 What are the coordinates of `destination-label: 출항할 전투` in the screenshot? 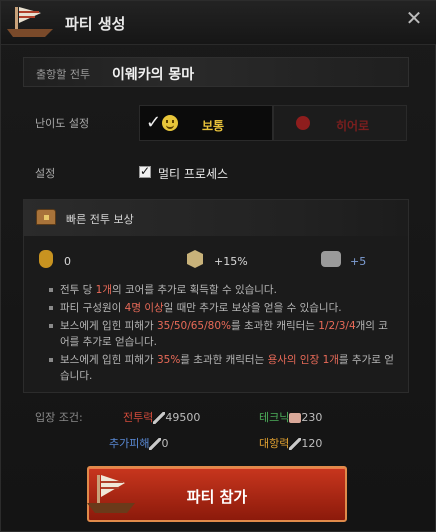 It's located at (63, 74).